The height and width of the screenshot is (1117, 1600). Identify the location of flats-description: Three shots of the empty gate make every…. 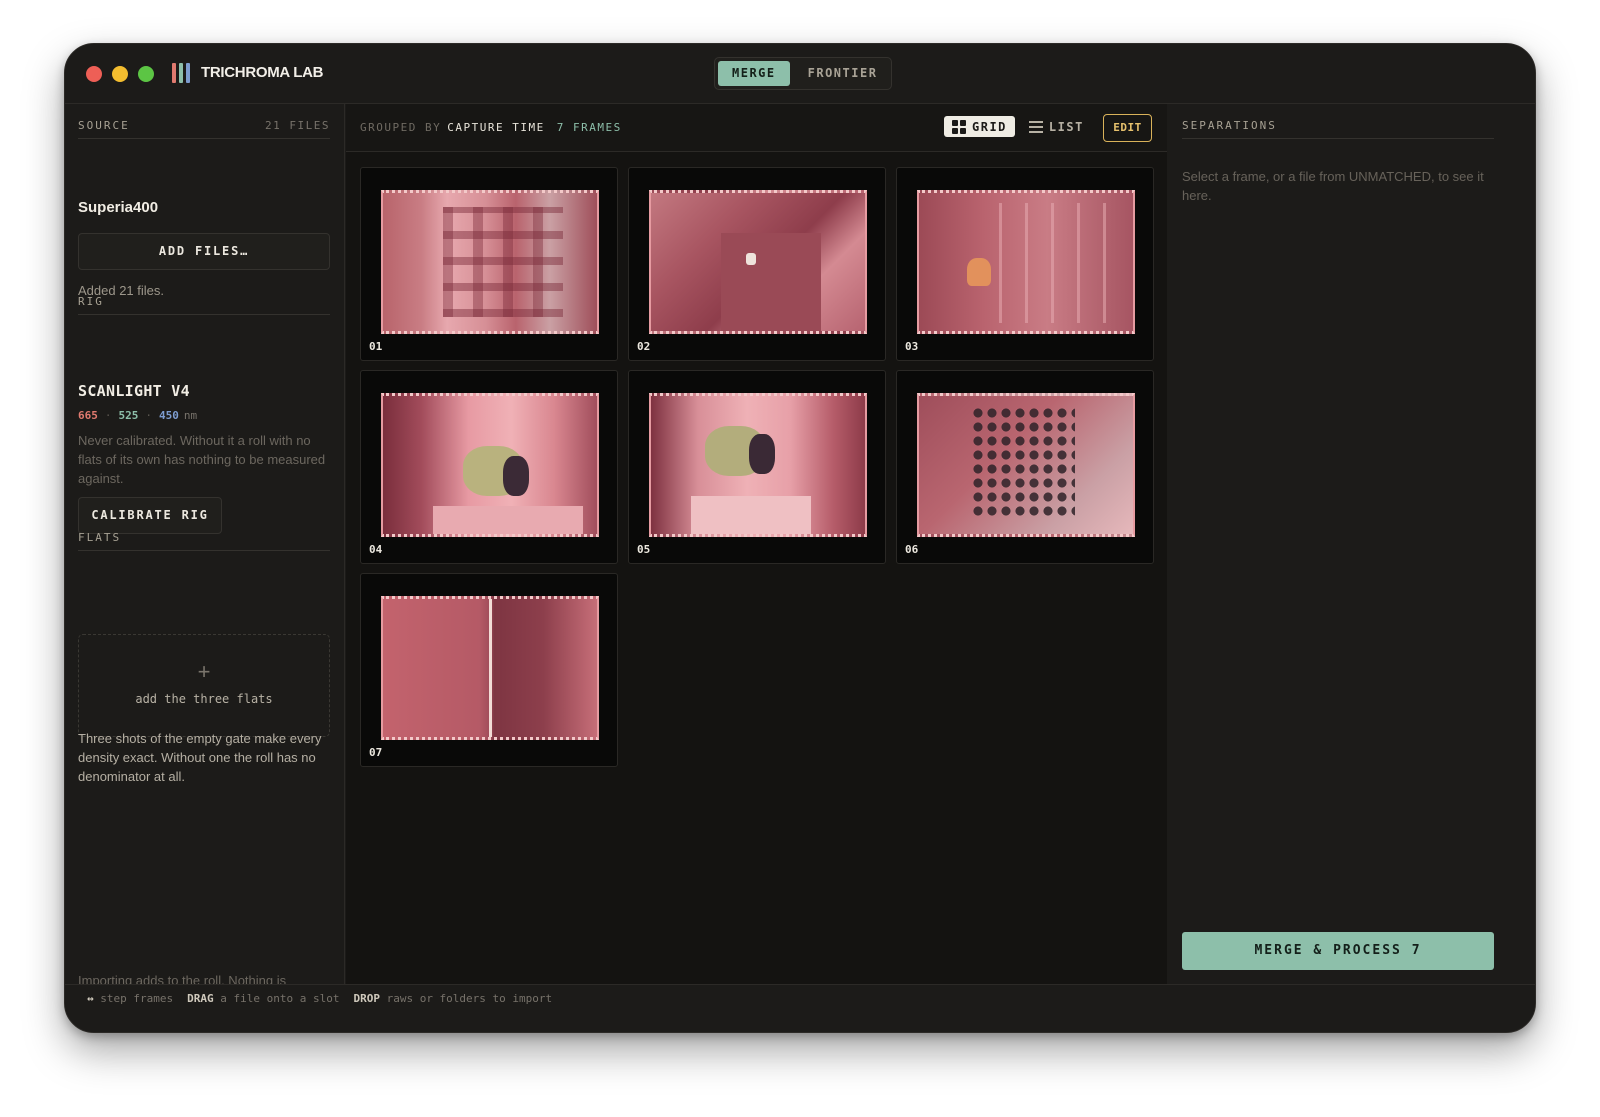
(200, 757).